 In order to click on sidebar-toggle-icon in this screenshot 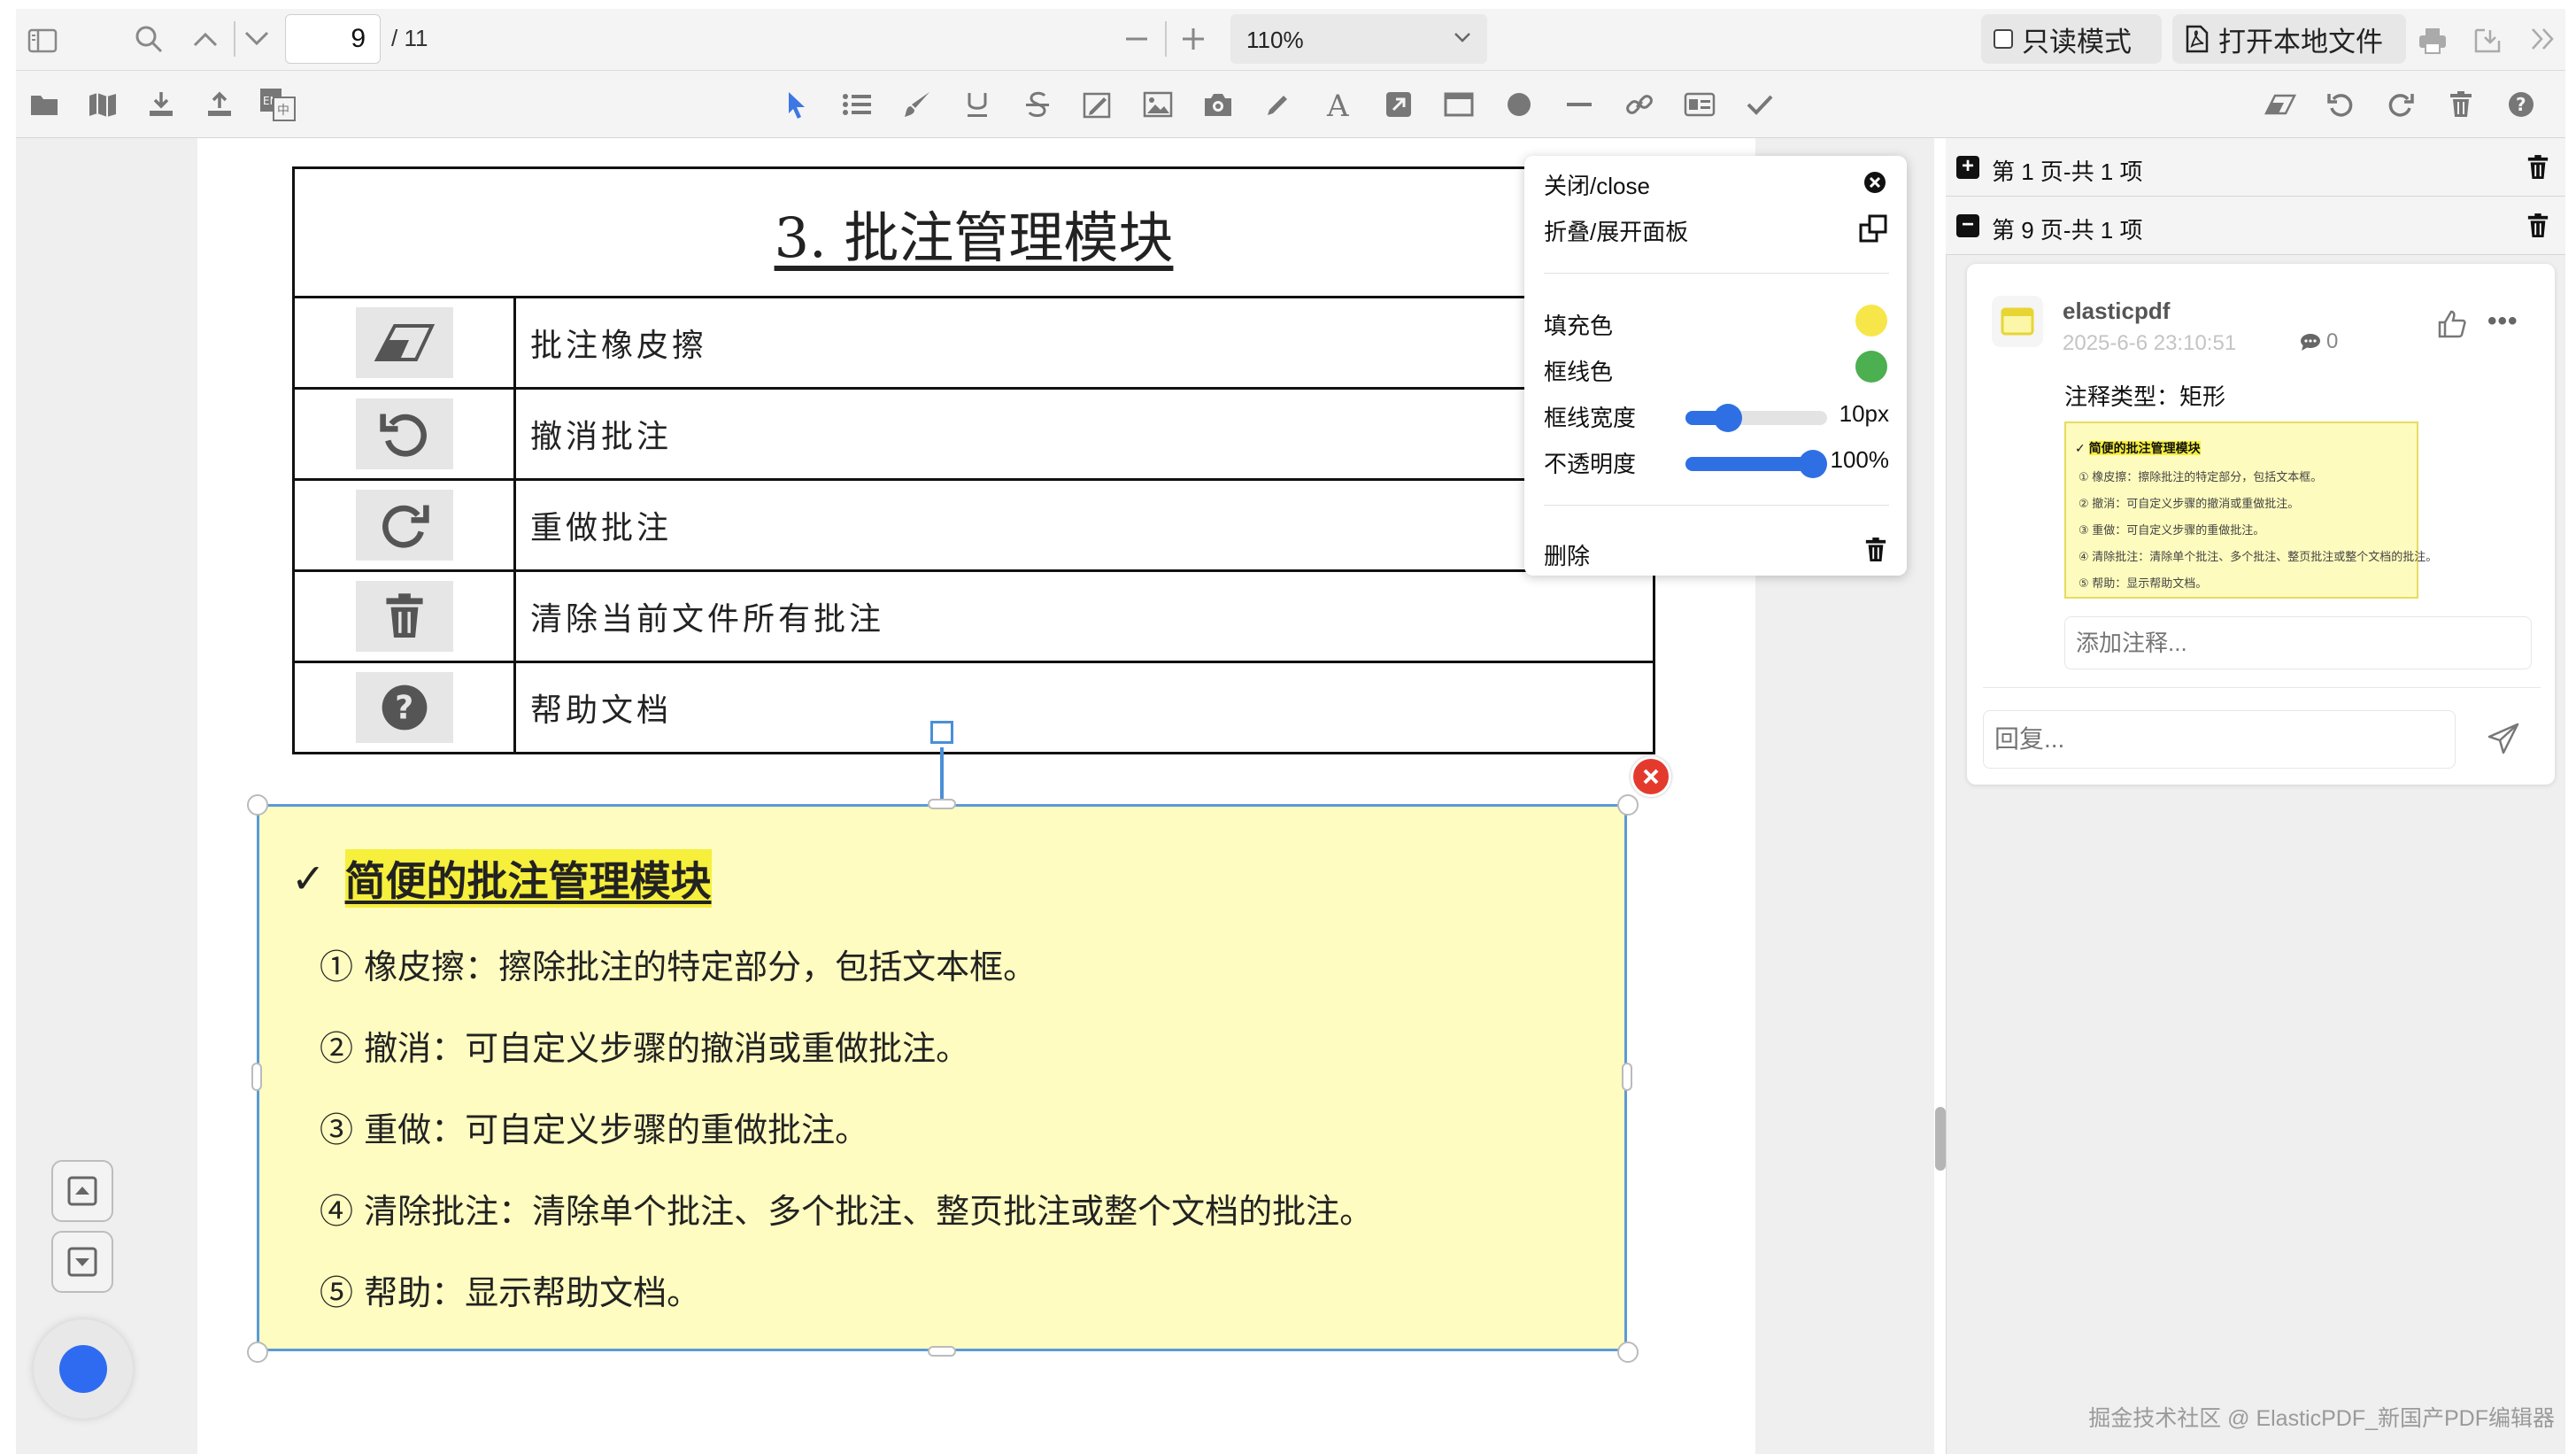, I will do `click(42, 40)`.